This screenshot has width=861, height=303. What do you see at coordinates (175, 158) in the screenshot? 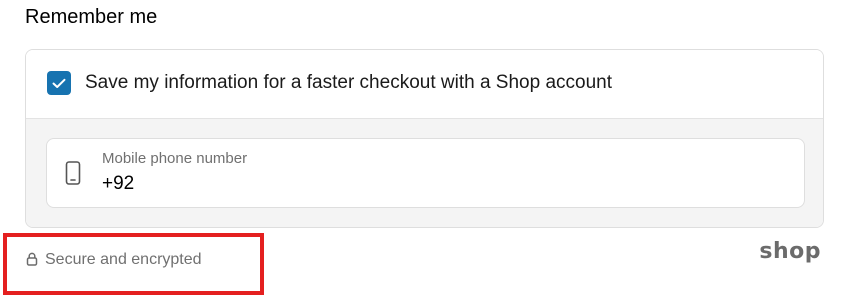
I see `phone-field-label: Mobile phone number` at bounding box center [175, 158].